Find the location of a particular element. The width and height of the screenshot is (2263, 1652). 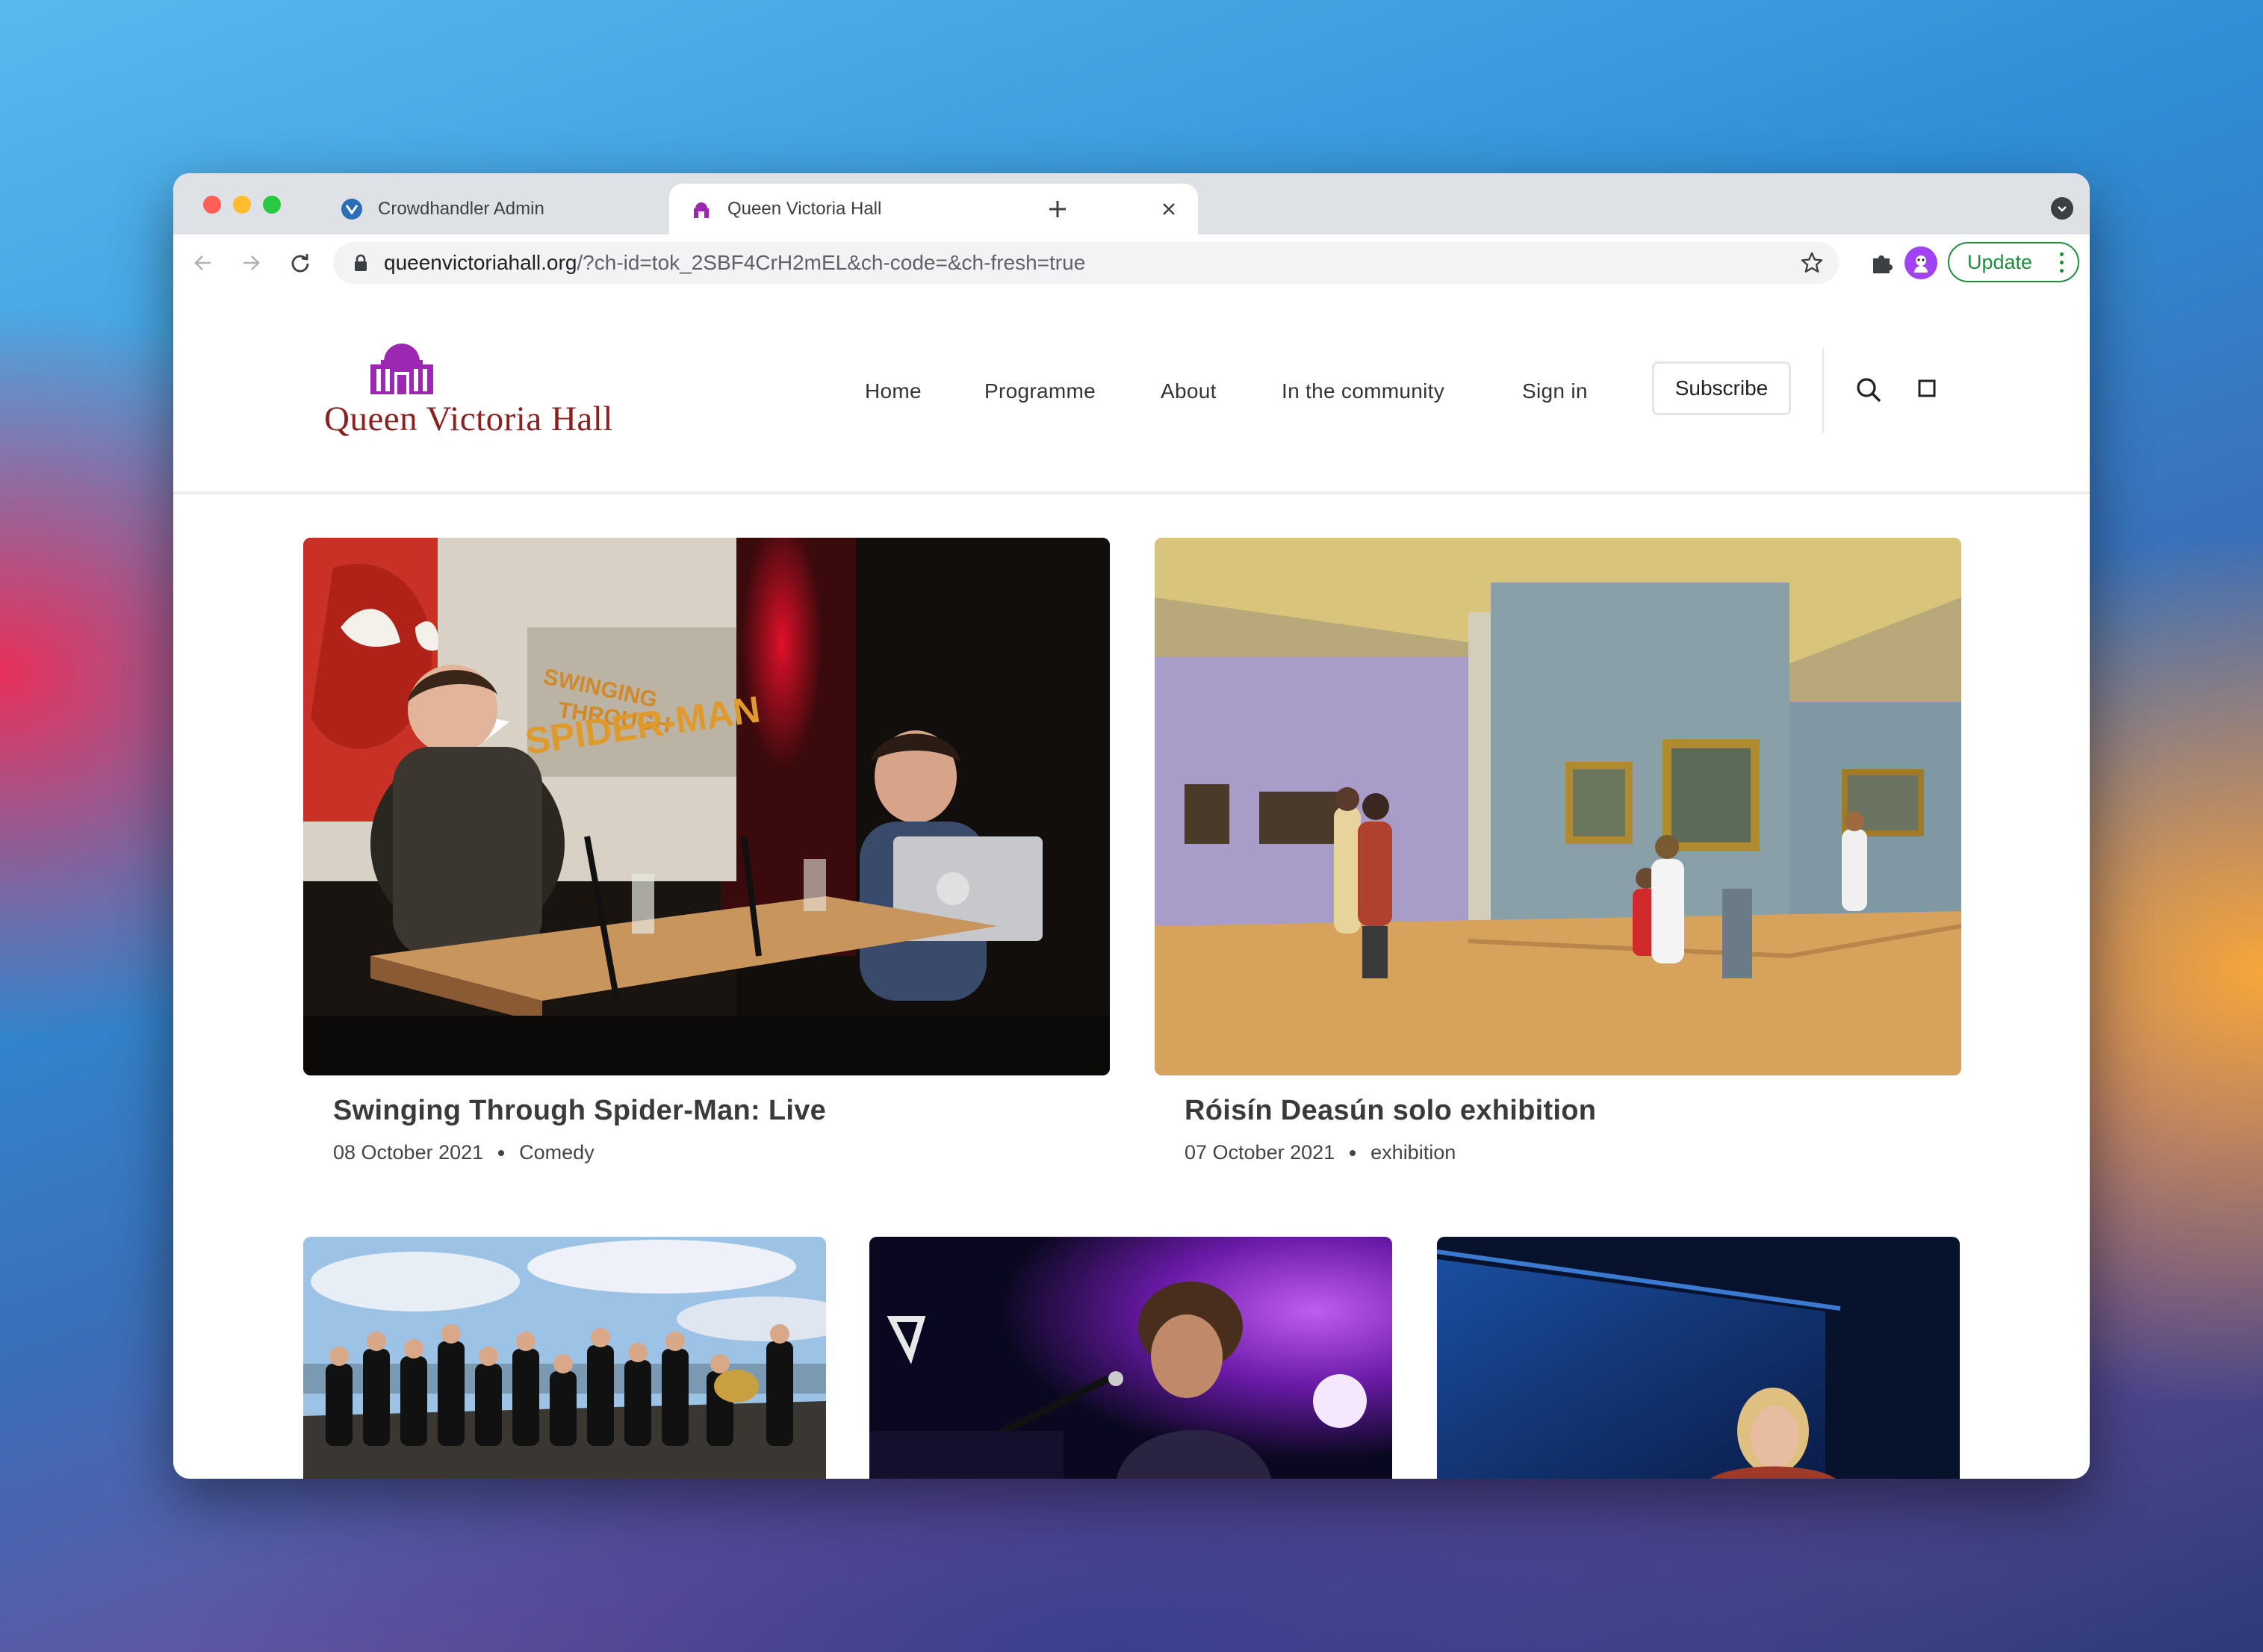

post-image-orchestra is located at coordinates (564, 1358).